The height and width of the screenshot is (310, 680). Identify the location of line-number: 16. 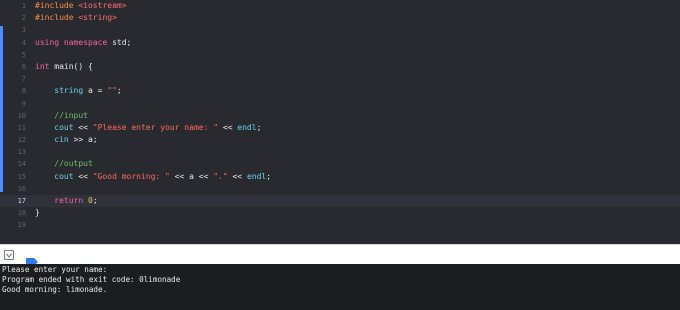
(21, 188).